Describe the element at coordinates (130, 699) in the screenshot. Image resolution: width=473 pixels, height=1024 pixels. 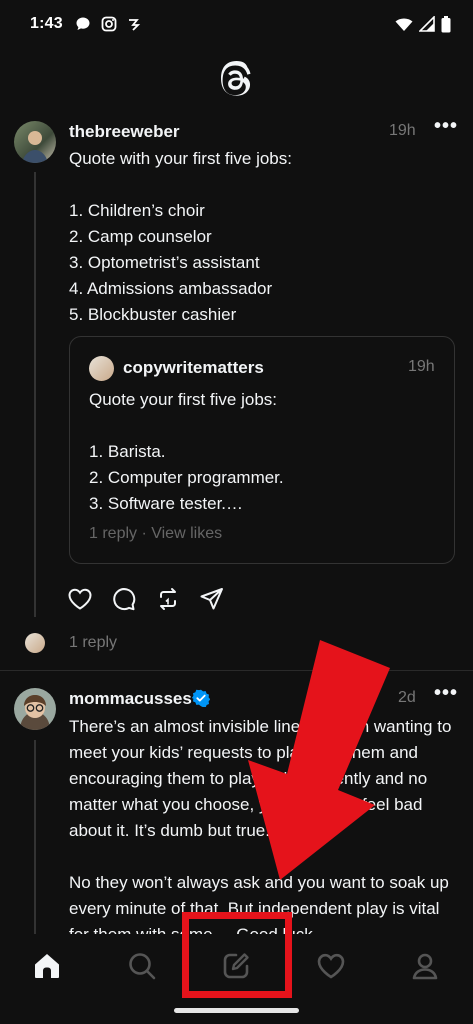
I see `post-username: mommacusses` at that location.